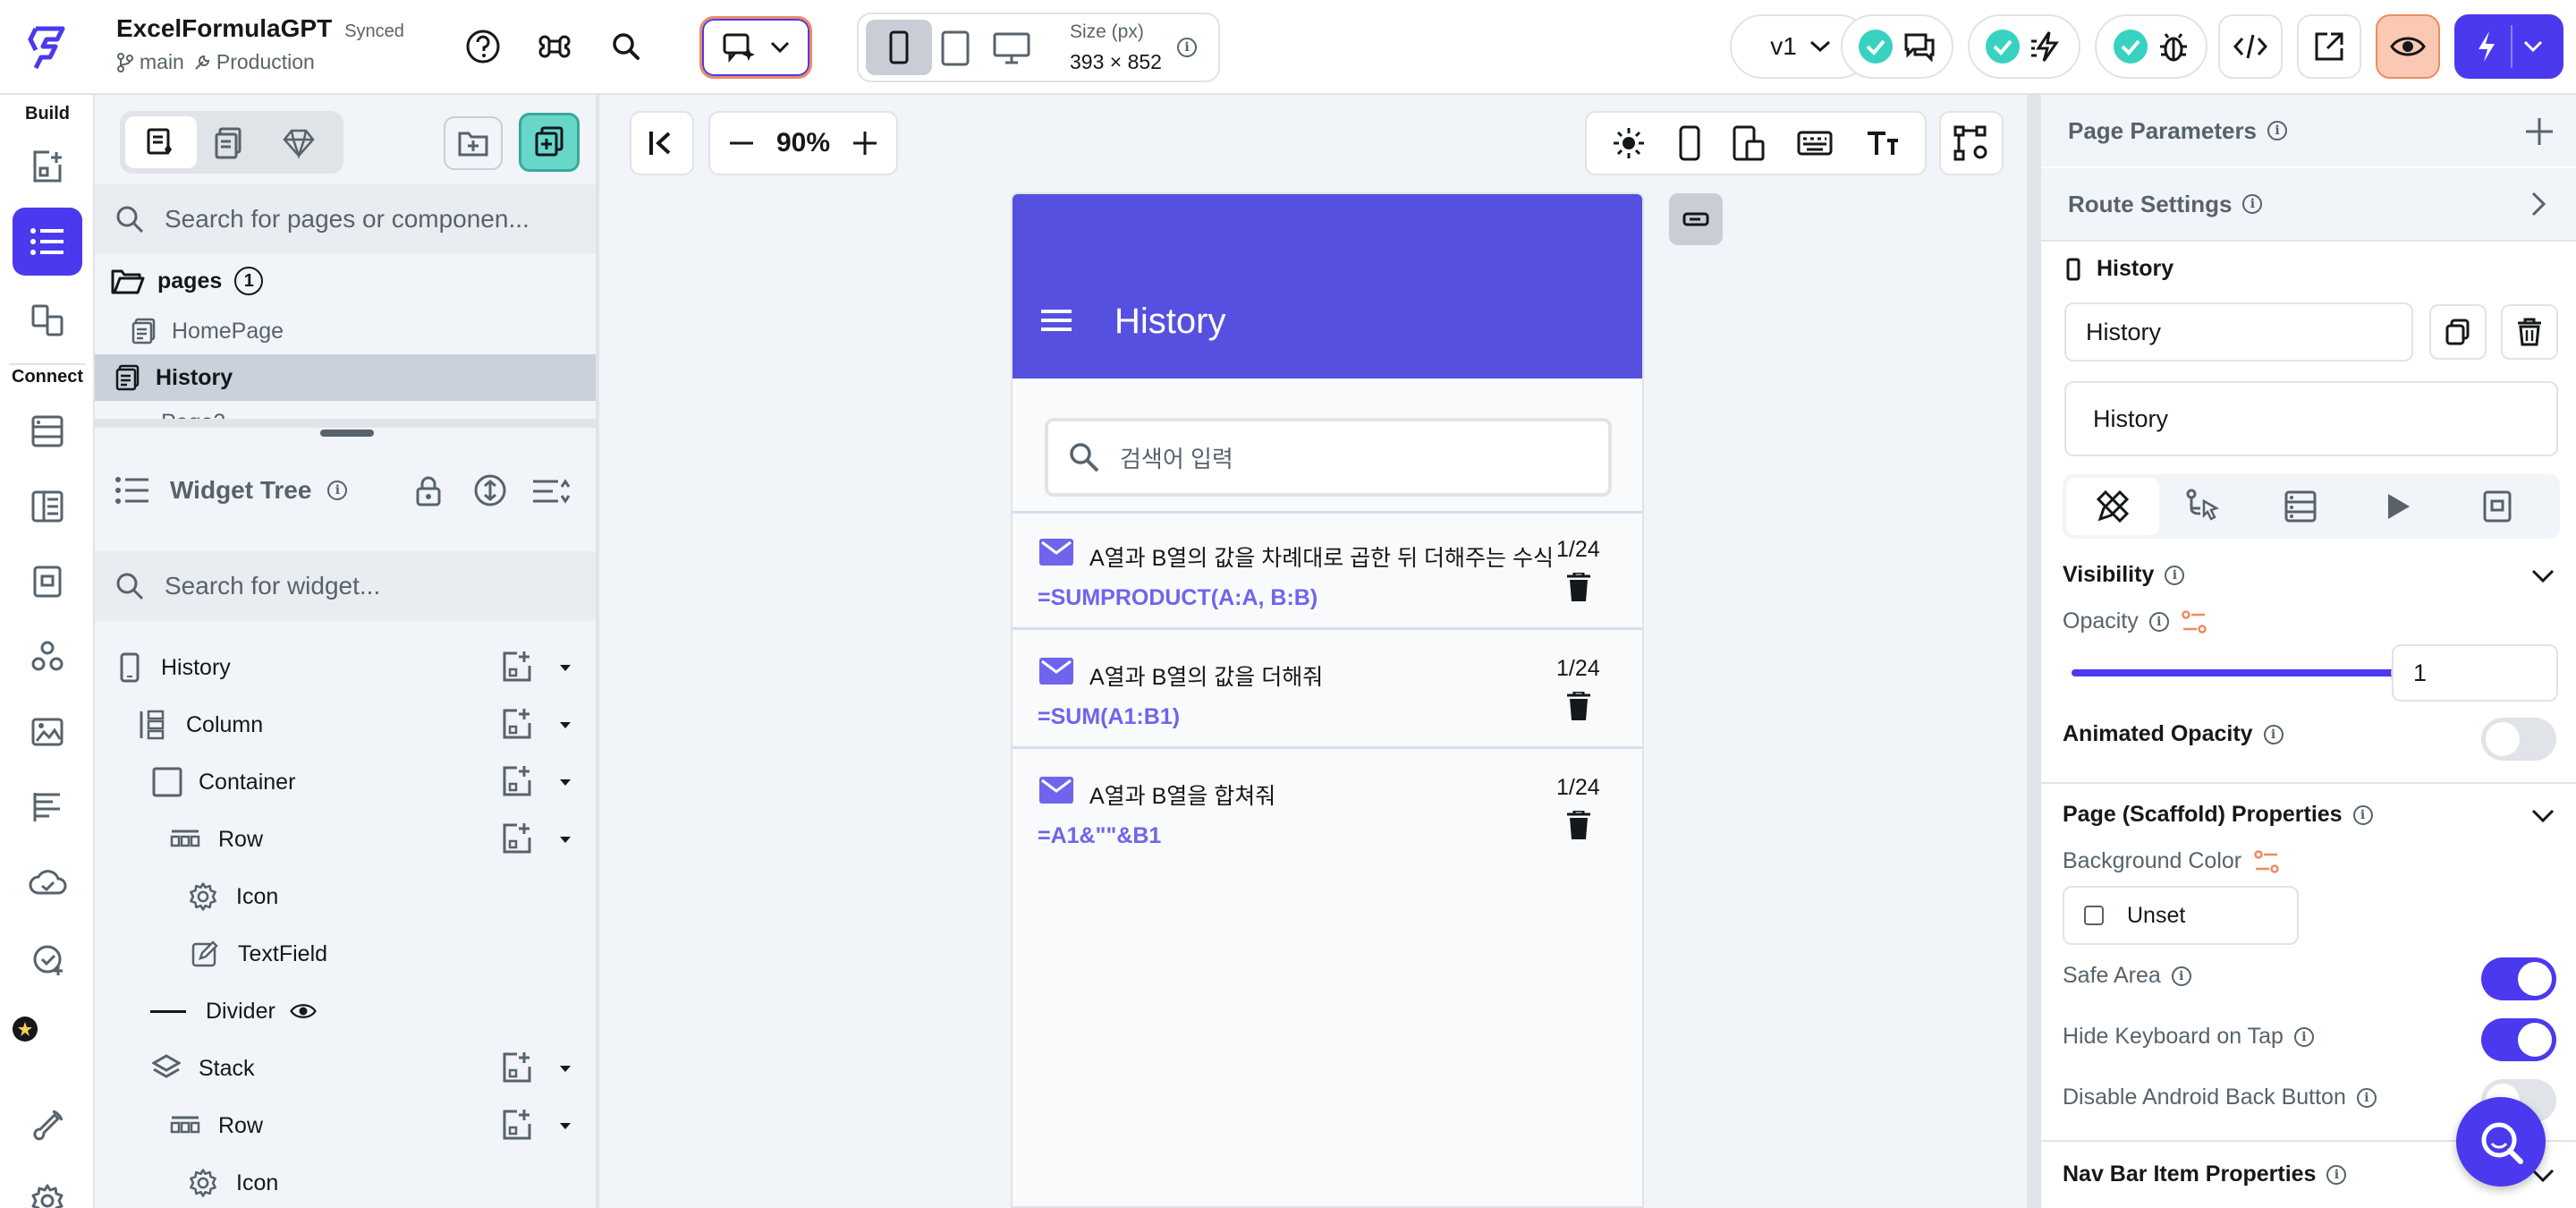 The image size is (2576, 1208). I want to click on history-item: A열과 B열의 값을 더해줘 =SUM(A1:B1) 1/24, so click(1327, 691).